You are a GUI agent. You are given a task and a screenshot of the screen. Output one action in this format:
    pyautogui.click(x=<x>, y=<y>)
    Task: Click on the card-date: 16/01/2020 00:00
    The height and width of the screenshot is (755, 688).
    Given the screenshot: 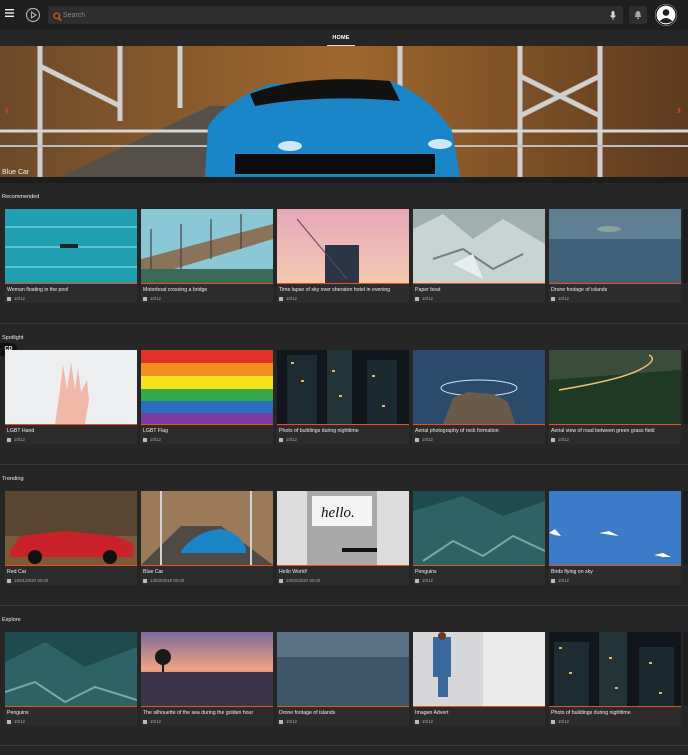 What is the action you would take?
    pyautogui.click(x=27, y=580)
    